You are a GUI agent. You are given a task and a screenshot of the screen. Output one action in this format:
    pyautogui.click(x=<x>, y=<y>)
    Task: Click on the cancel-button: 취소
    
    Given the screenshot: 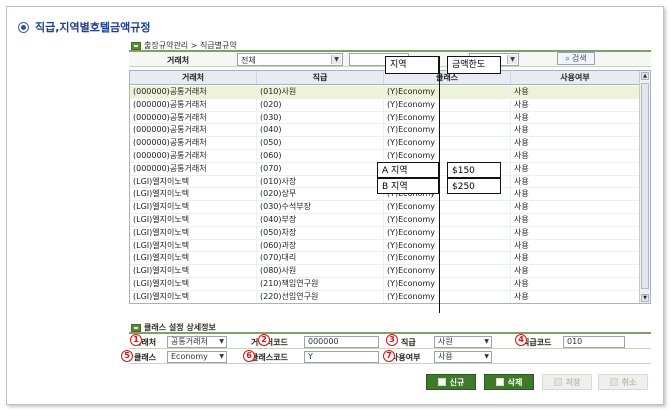 What is the action you would take?
    pyautogui.click(x=623, y=382)
    